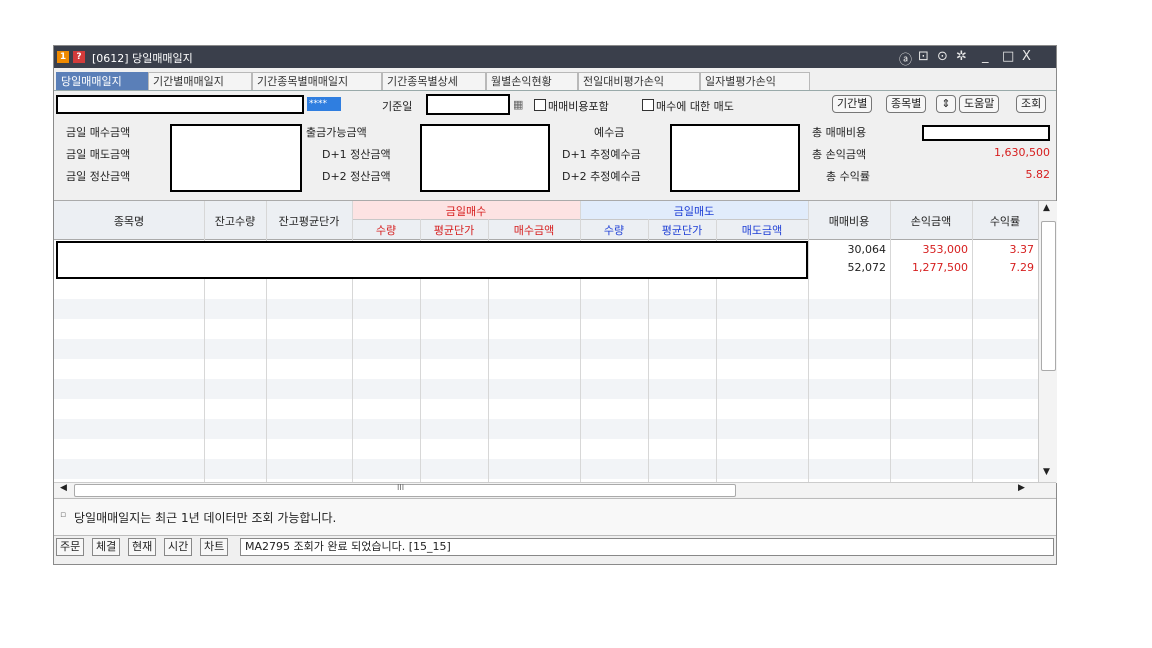  I want to click on scroll-right-icon: ▶, so click(1021, 488).